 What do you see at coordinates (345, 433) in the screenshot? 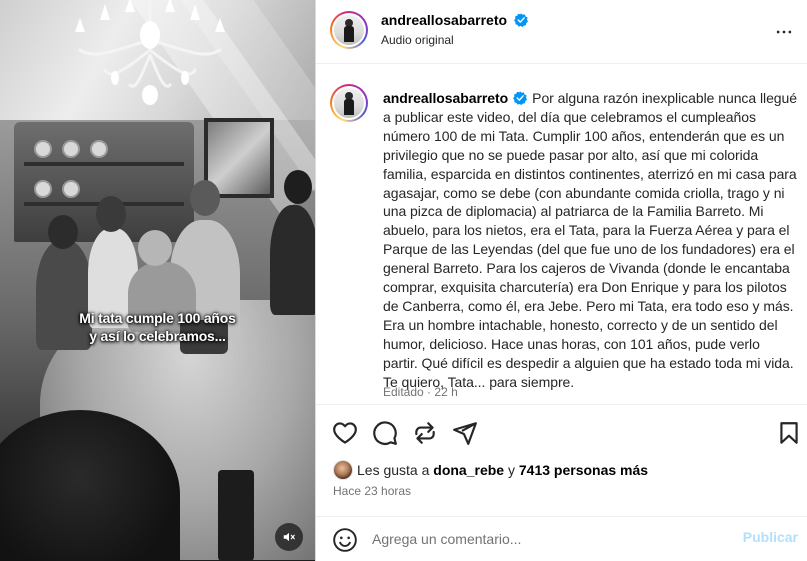
I see `heart-icon` at bounding box center [345, 433].